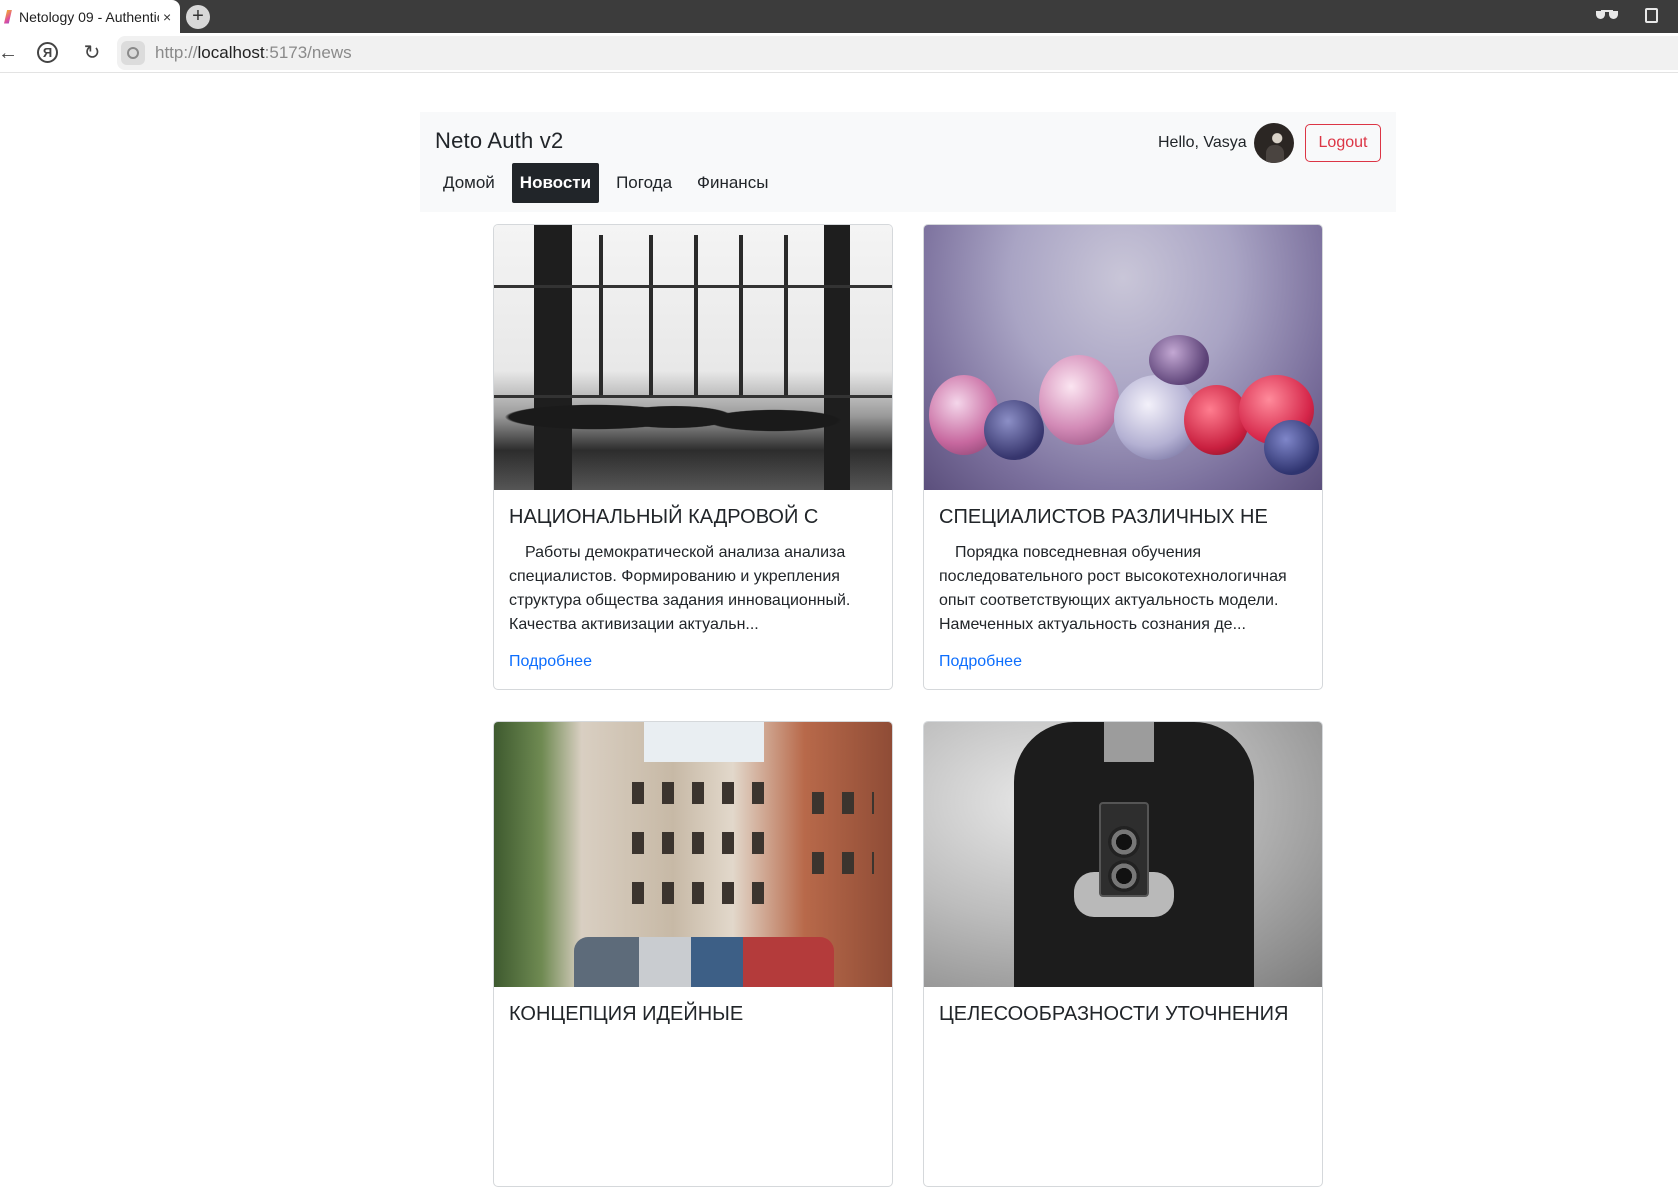 This screenshot has width=1678, height=1187. Describe the element at coordinates (626, 1014) in the screenshot. I see `news-title: КОНЦЕПЦИЯ ИДЕЙНЫЕ` at that location.